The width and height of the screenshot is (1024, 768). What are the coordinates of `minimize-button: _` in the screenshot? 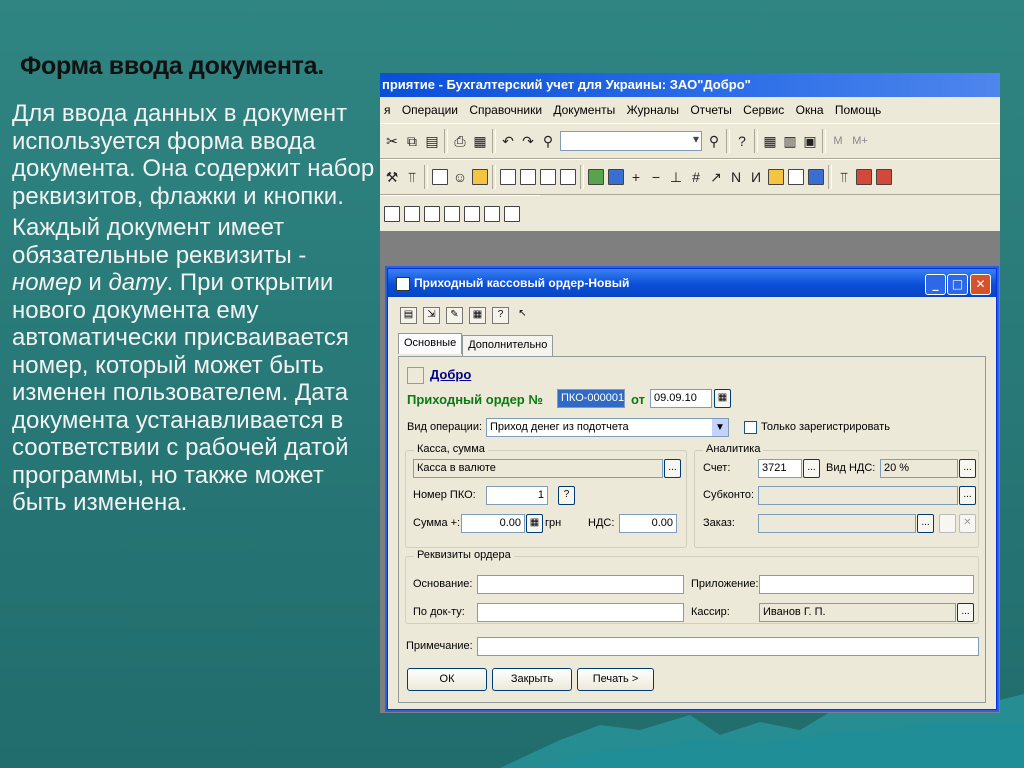 It's located at (935, 284).